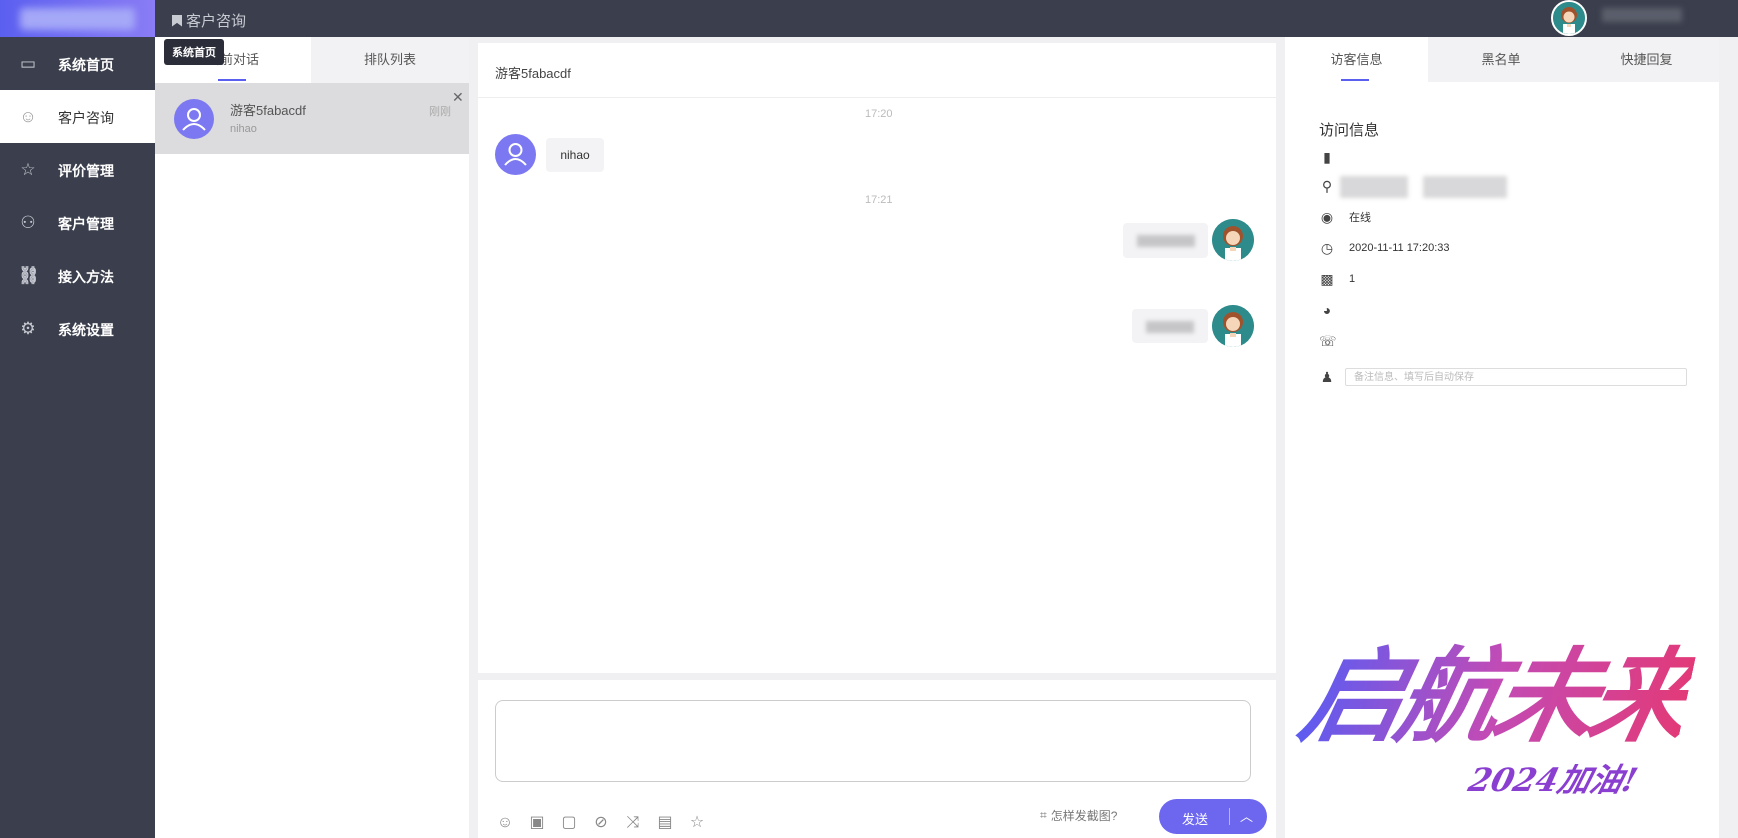 The image size is (1738, 838). I want to click on info-row-location: ⚲, so click(1327, 186).